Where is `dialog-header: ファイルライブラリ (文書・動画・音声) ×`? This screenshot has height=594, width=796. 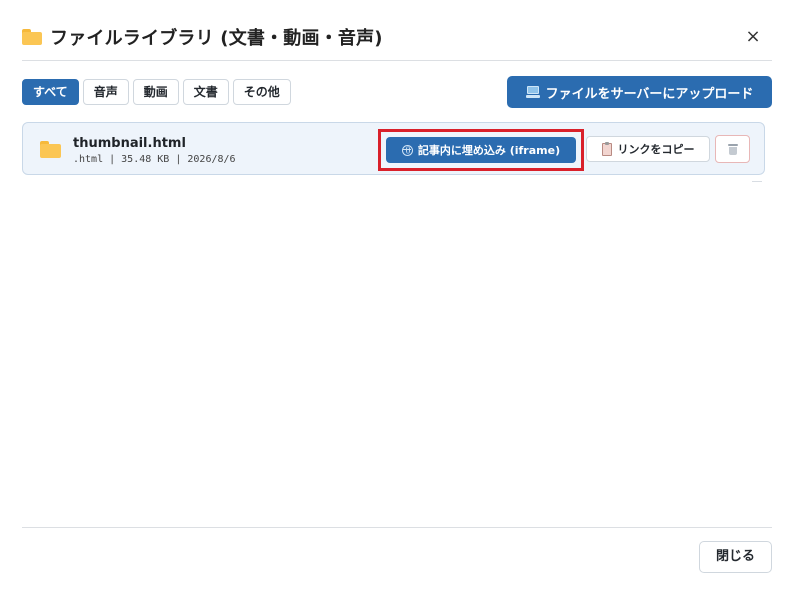
dialog-header: ファイルライブラリ (文書・動画・音声) × is located at coordinates (397, 37).